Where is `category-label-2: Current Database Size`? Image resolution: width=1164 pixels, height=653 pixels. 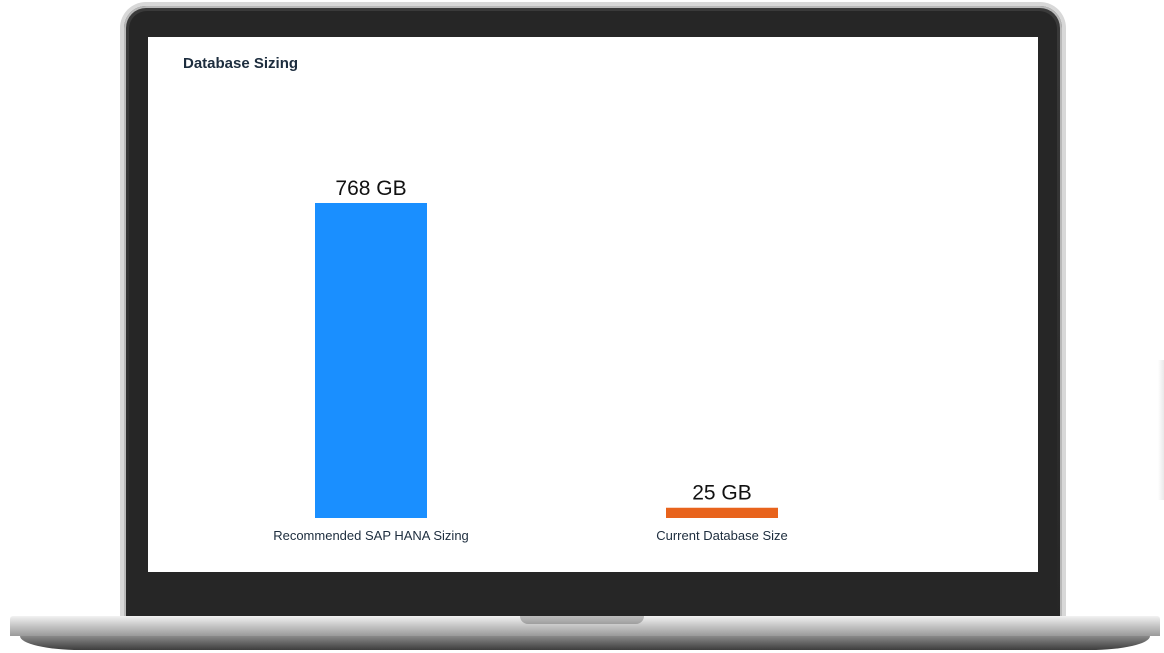 category-label-2: Current Database Size is located at coordinates (722, 535).